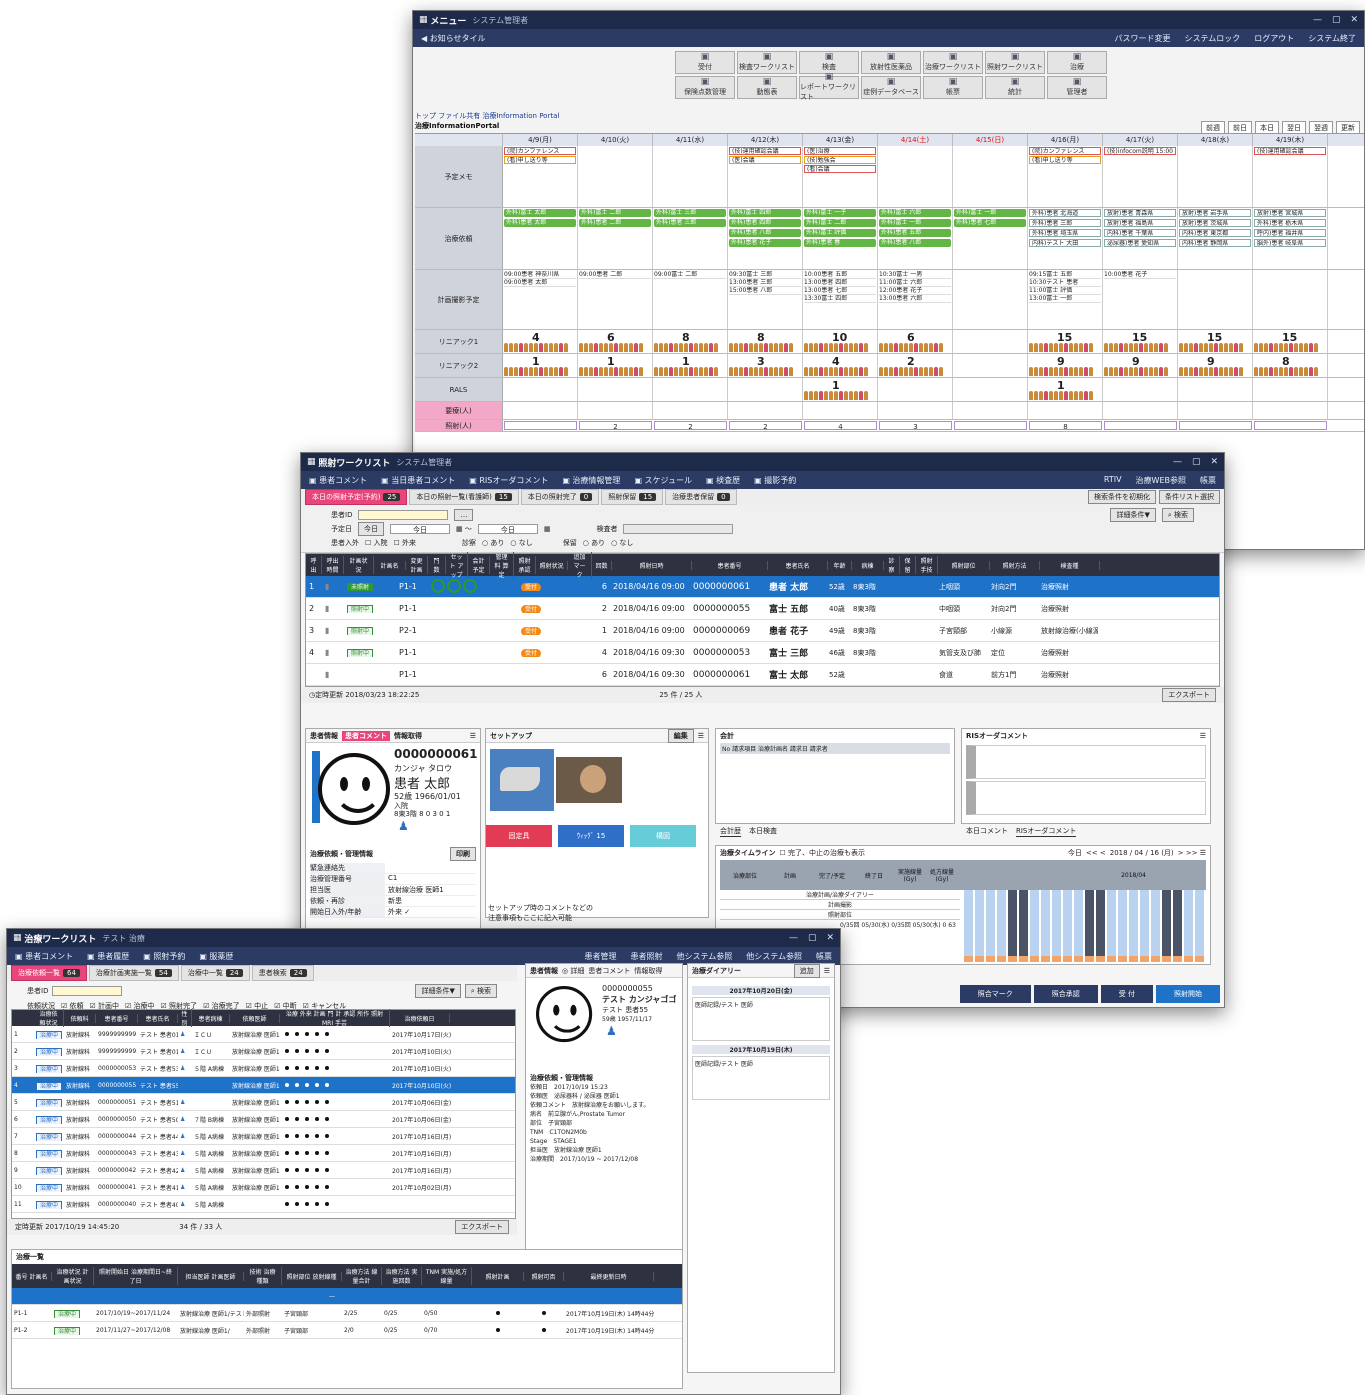 Image resolution: width=1365 pixels, height=1395 pixels. What do you see at coordinates (314, 565) in the screenshot?
I see `irr-col-header: 呼出` at bounding box center [314, 565].